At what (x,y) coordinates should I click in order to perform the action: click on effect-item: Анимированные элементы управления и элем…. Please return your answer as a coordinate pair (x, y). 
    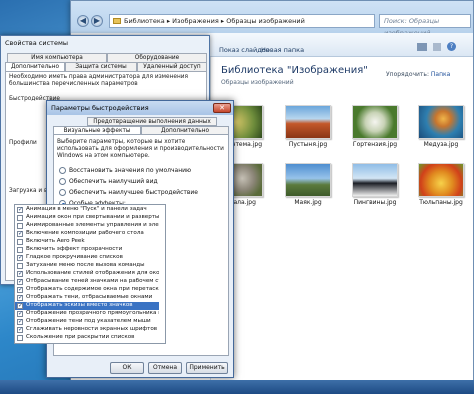
    Looking at the image, I should click on (87, 226).